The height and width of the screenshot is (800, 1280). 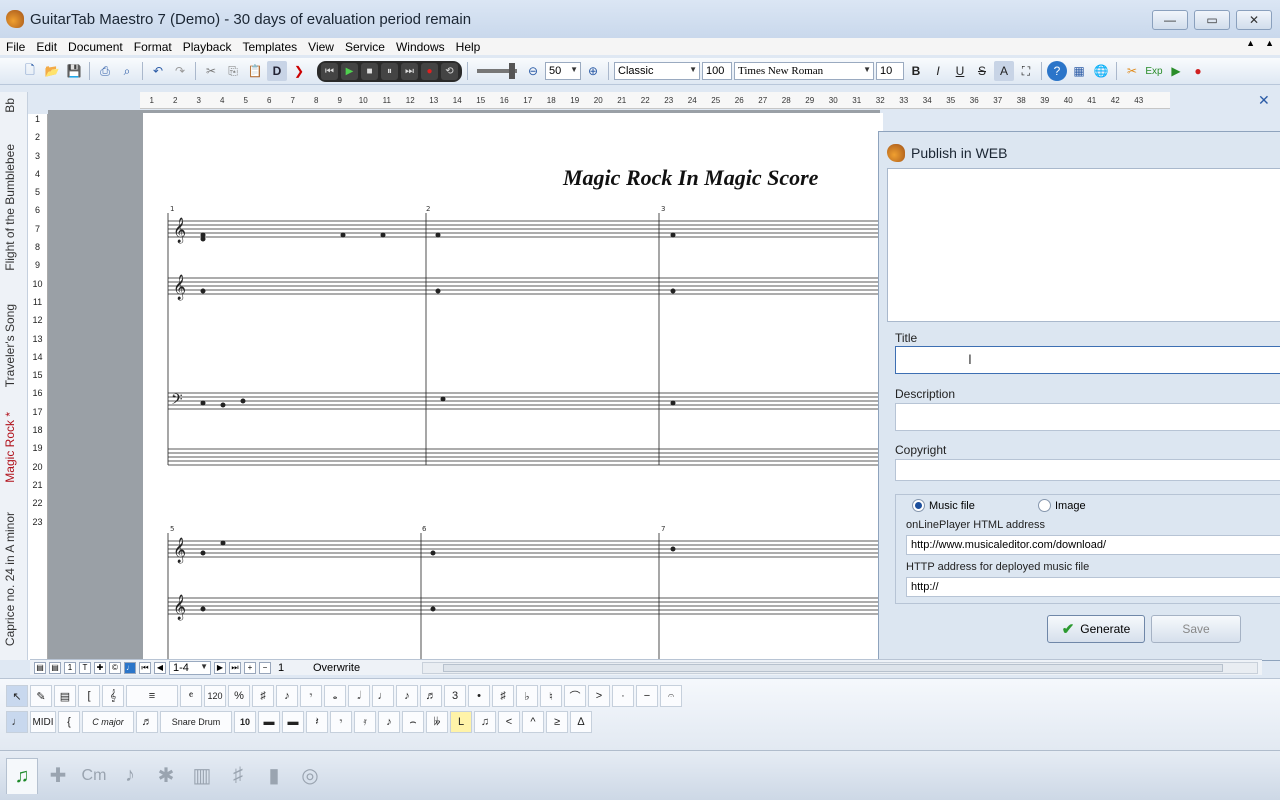 What do you see at coordinates (30, 71) in the screenshot?
I see `new-file-icon: 🗋` at bounding box center [30, 71].